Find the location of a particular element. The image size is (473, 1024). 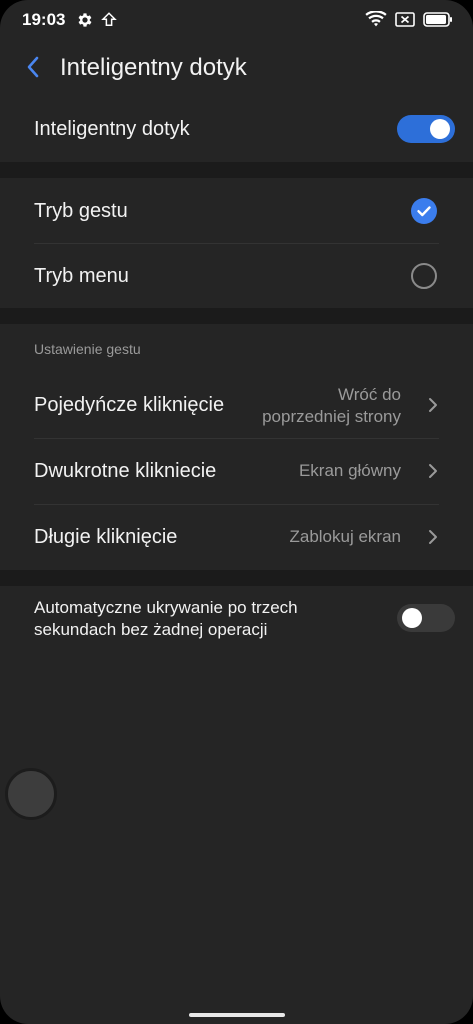

mode-option-menu: Tryb menu is located at coordinates (236, 275).